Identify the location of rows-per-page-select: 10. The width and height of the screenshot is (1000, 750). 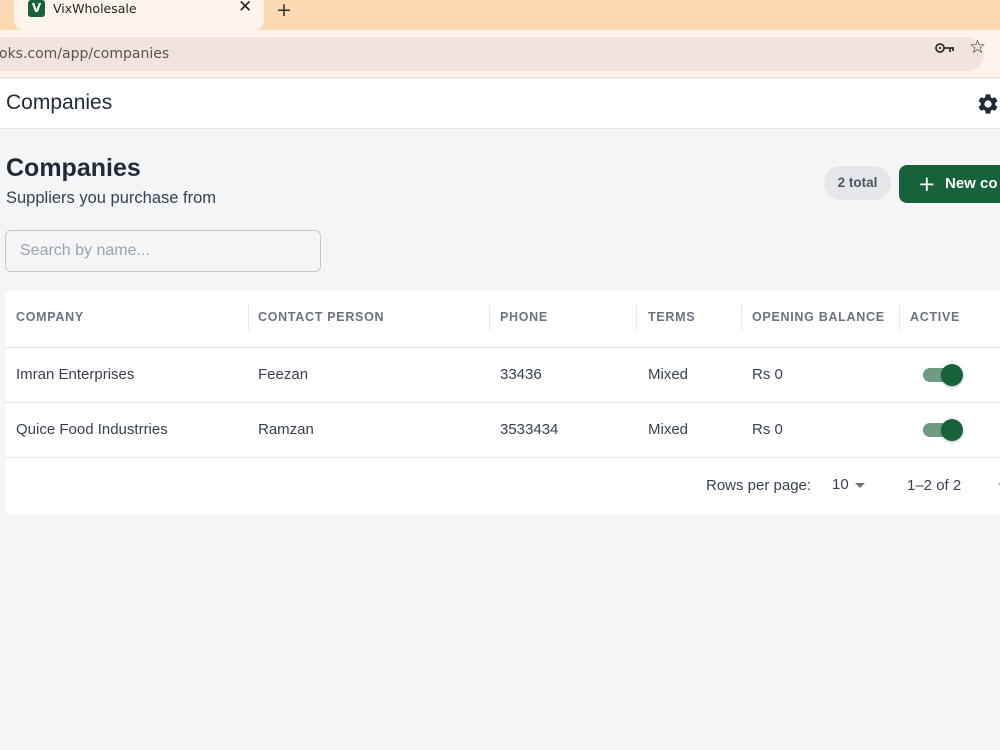
(840, 484).